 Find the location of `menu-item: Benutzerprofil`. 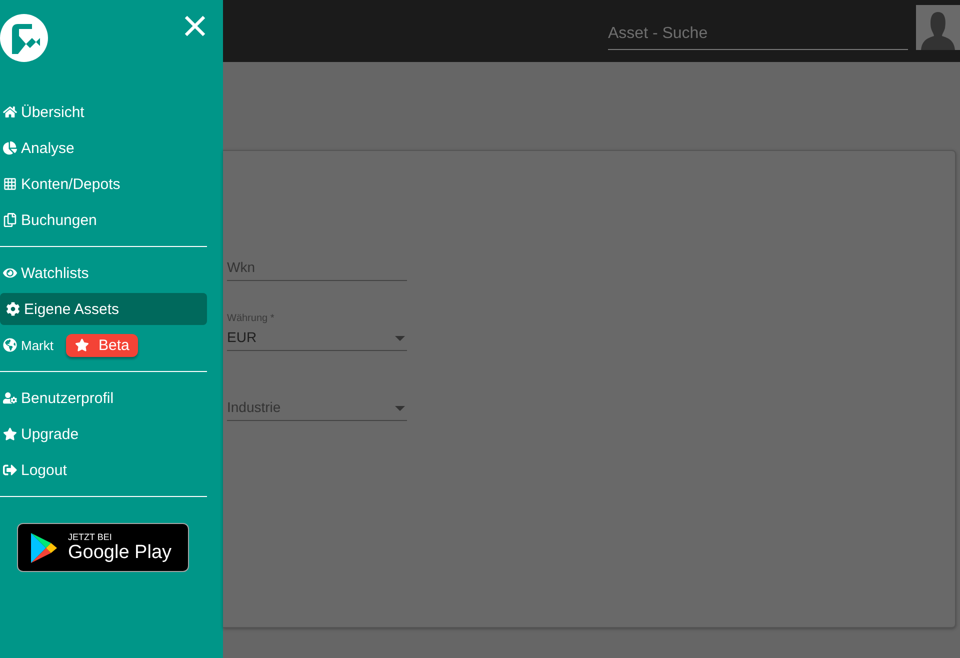

menu-item: Benutzerprofil is located at coordinates (111, 398).